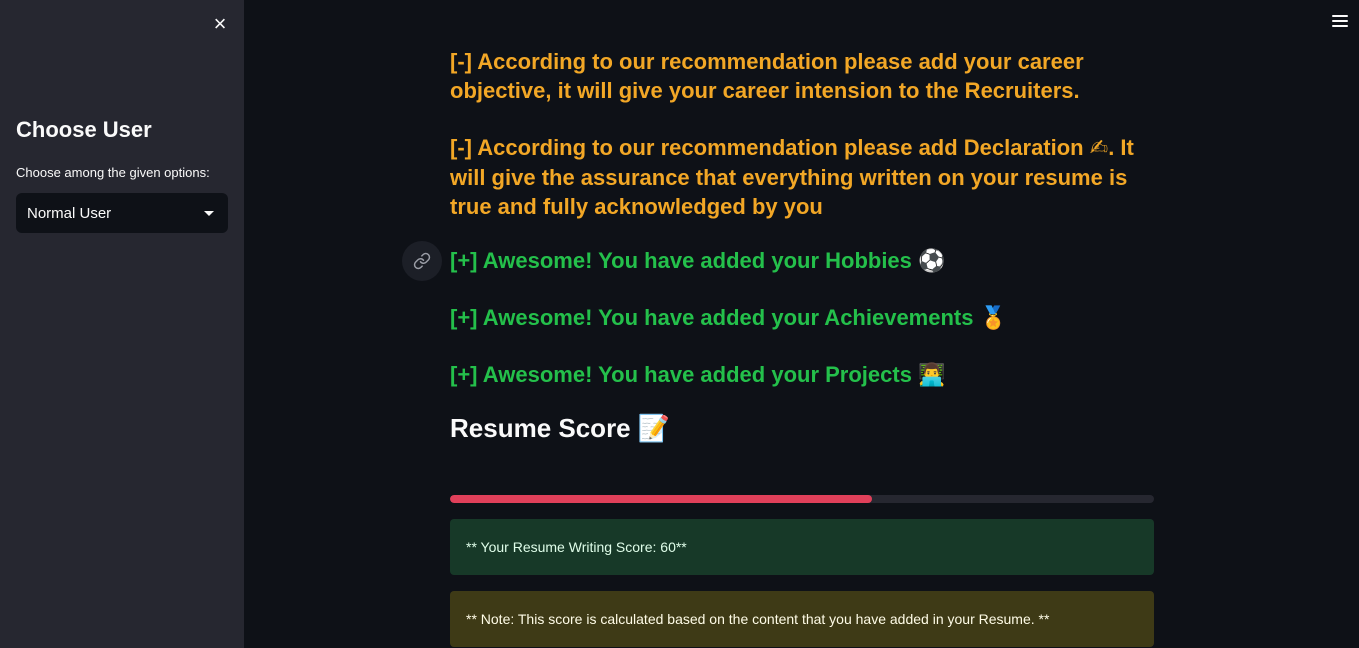 Image resolution: width=1359 pixels, height=648 pixels. I want to click on medal-icon: 🏅, so click(993, 318).